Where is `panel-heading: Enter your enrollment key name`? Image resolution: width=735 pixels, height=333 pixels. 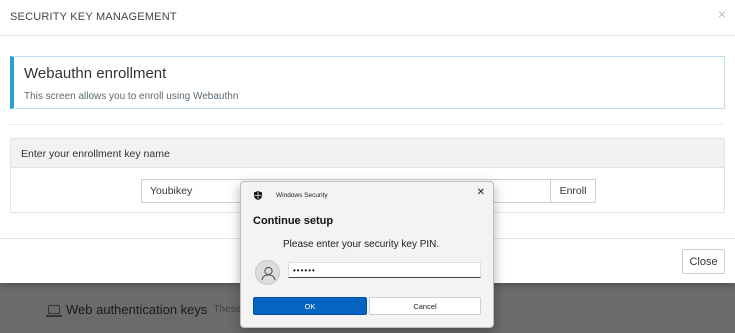 panel-heading: Enter your enrollment key name is located at coordinates (367, 153).